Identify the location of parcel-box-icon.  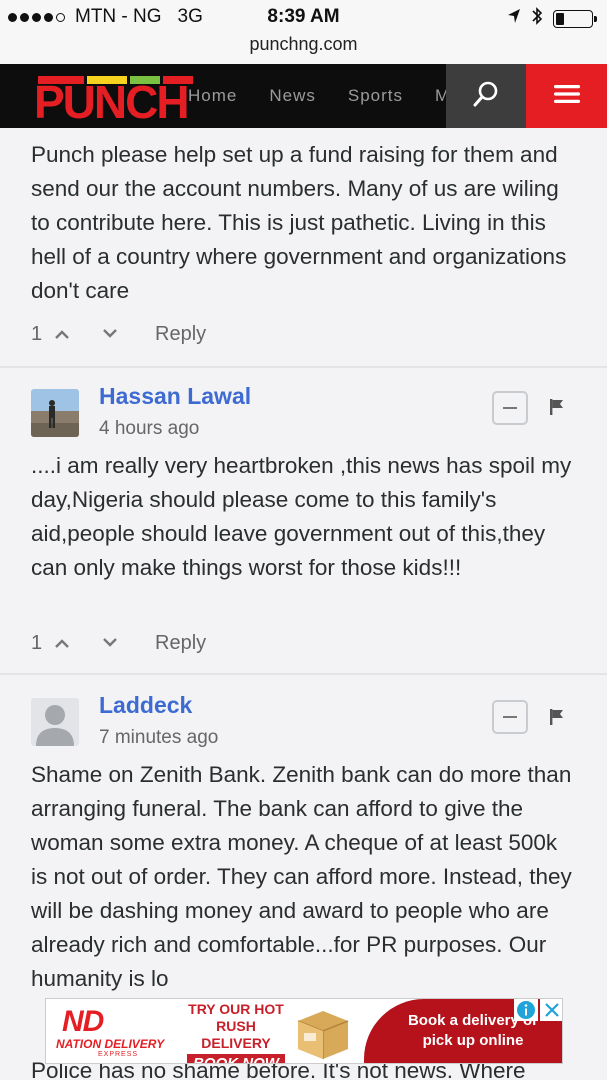
(323, 1032).